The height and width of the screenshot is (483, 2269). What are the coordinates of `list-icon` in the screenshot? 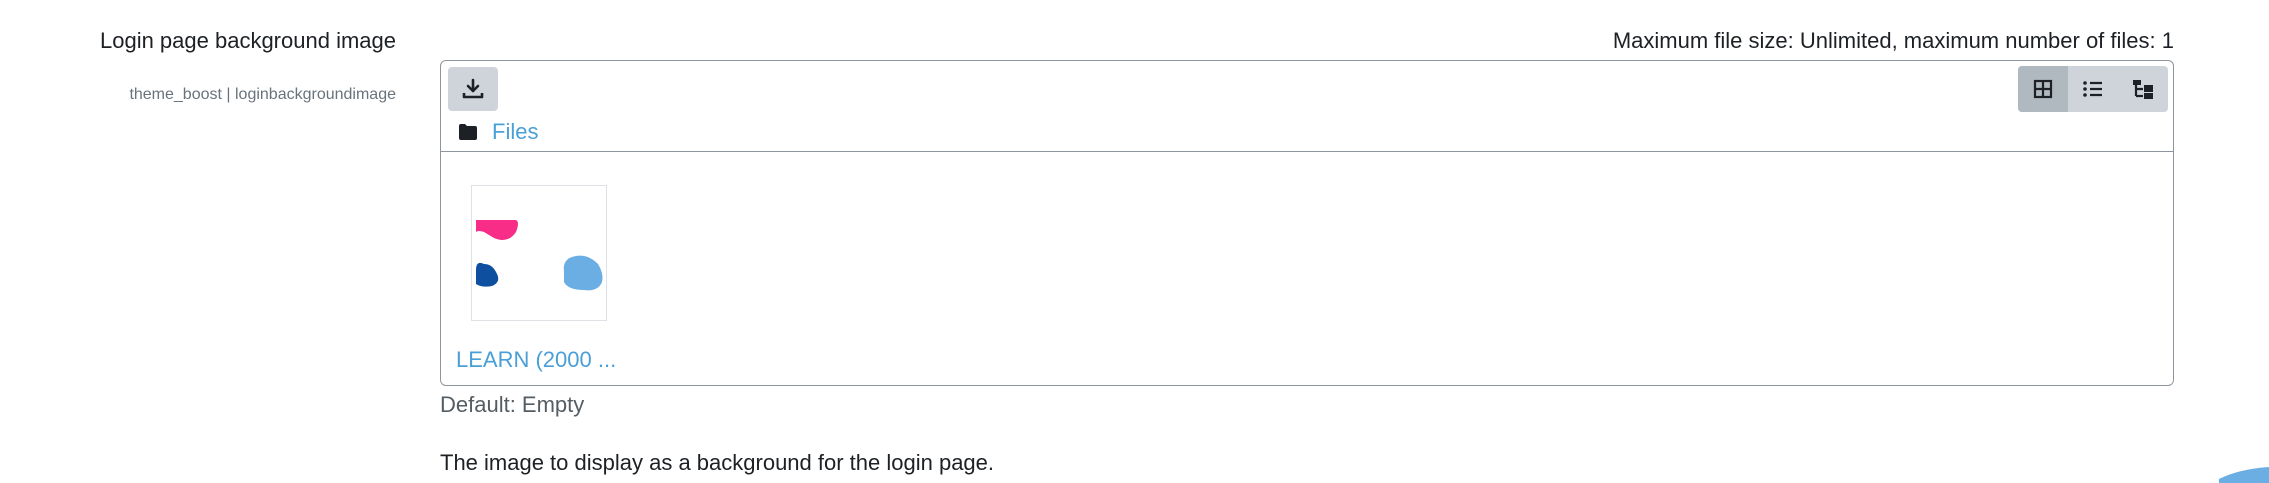 It's located at (2092, 89).